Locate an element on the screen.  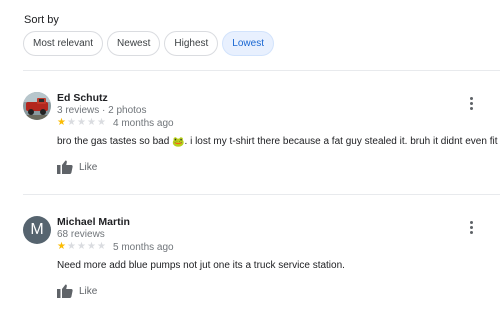
sort-by-label: Sort by is located at coordinates (41, 20).